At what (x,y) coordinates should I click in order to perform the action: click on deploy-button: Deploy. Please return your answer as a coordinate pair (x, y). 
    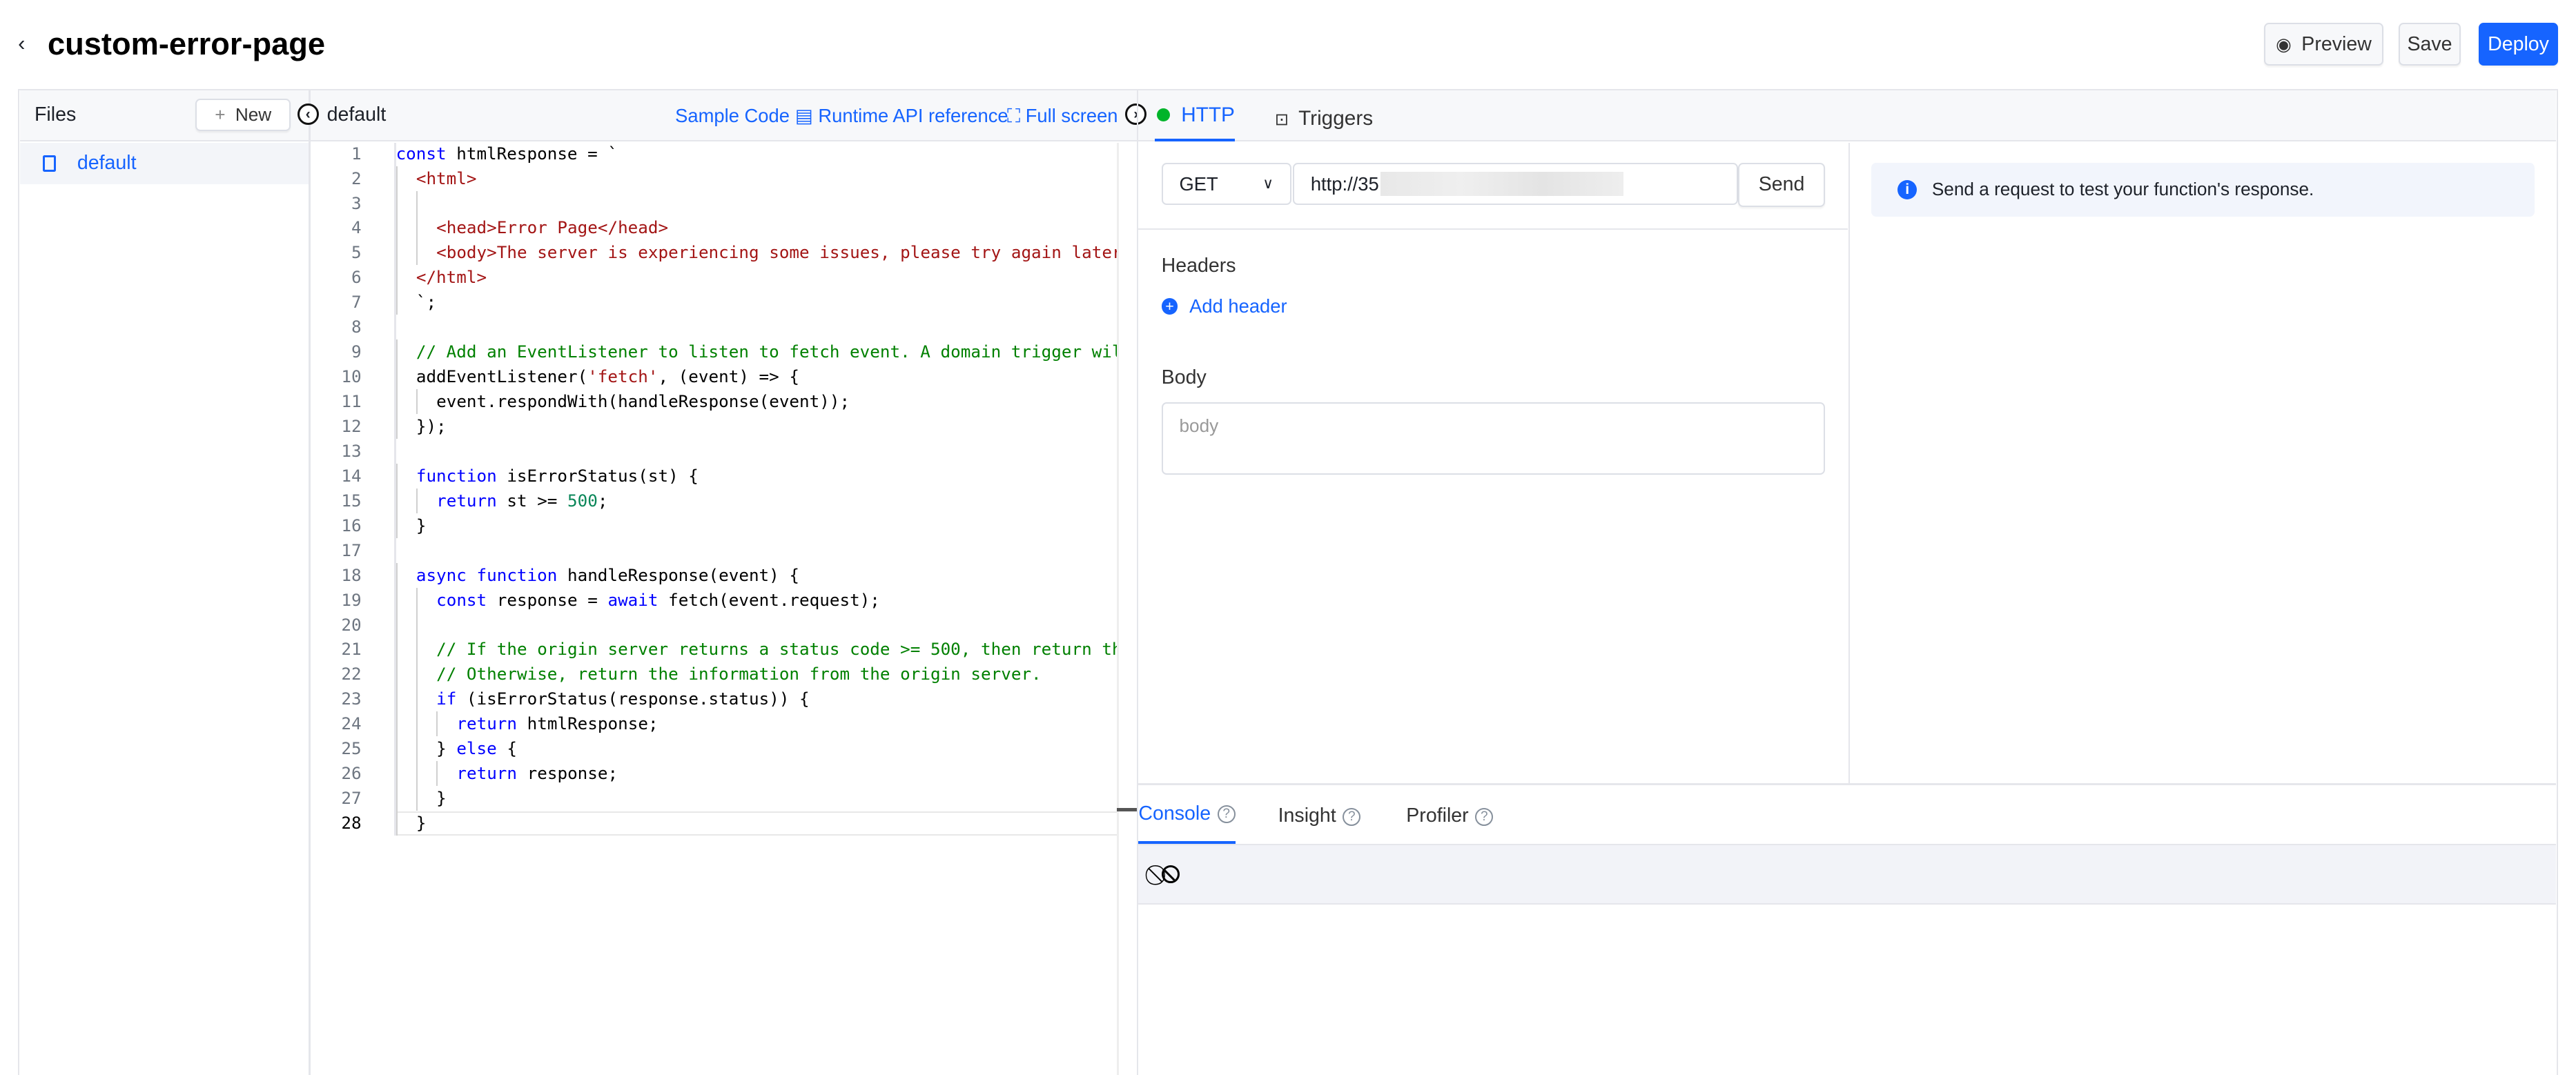
    Looking at the image, I should click on (2518, 44).